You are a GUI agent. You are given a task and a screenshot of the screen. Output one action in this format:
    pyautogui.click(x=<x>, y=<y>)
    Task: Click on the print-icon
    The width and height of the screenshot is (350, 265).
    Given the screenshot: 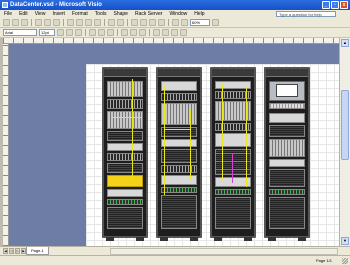 What is the action you would take?
    pyautogui.click(x=38, y=22)
    